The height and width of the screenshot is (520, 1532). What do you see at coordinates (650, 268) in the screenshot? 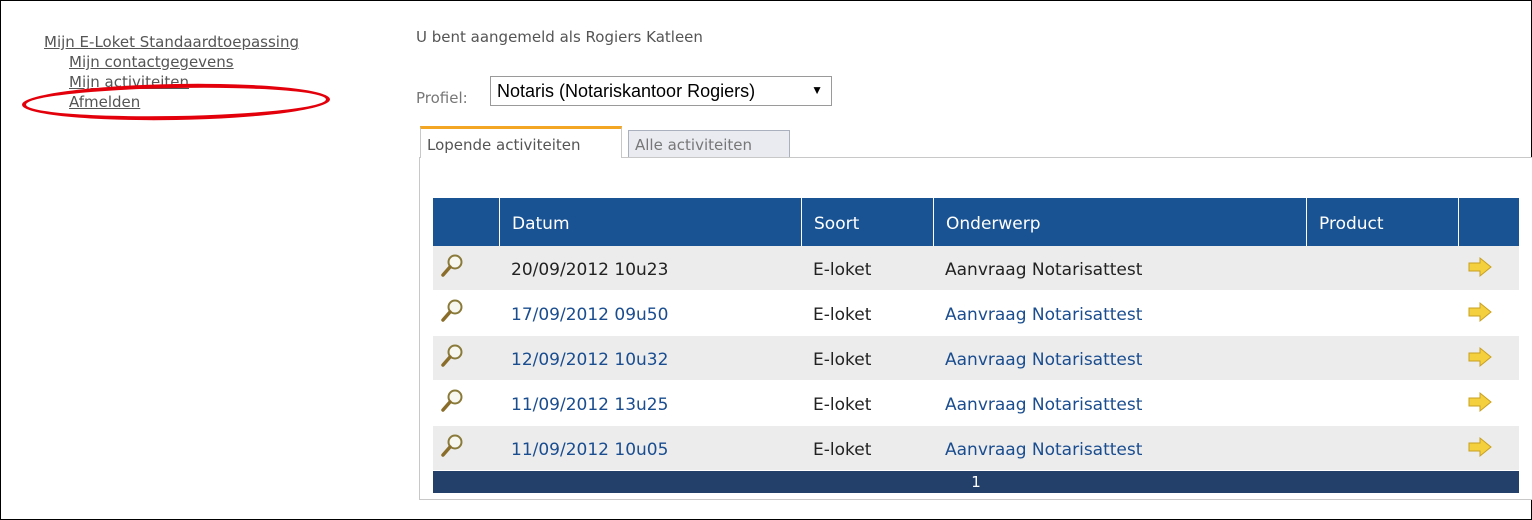
I see `cell-datum: 20/09/2012 10u23` at bounding box center [650, 268].